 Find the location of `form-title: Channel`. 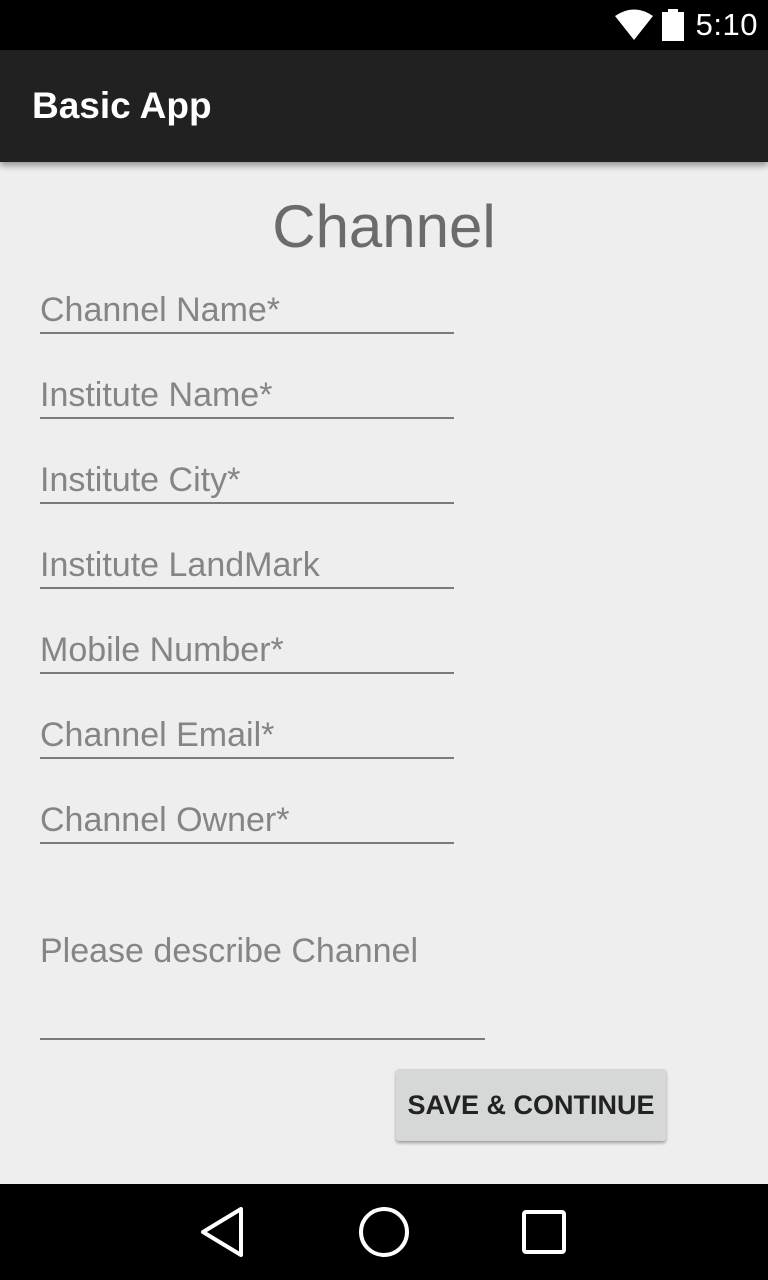

form-title: Channel is located at coordinates (384, 226).